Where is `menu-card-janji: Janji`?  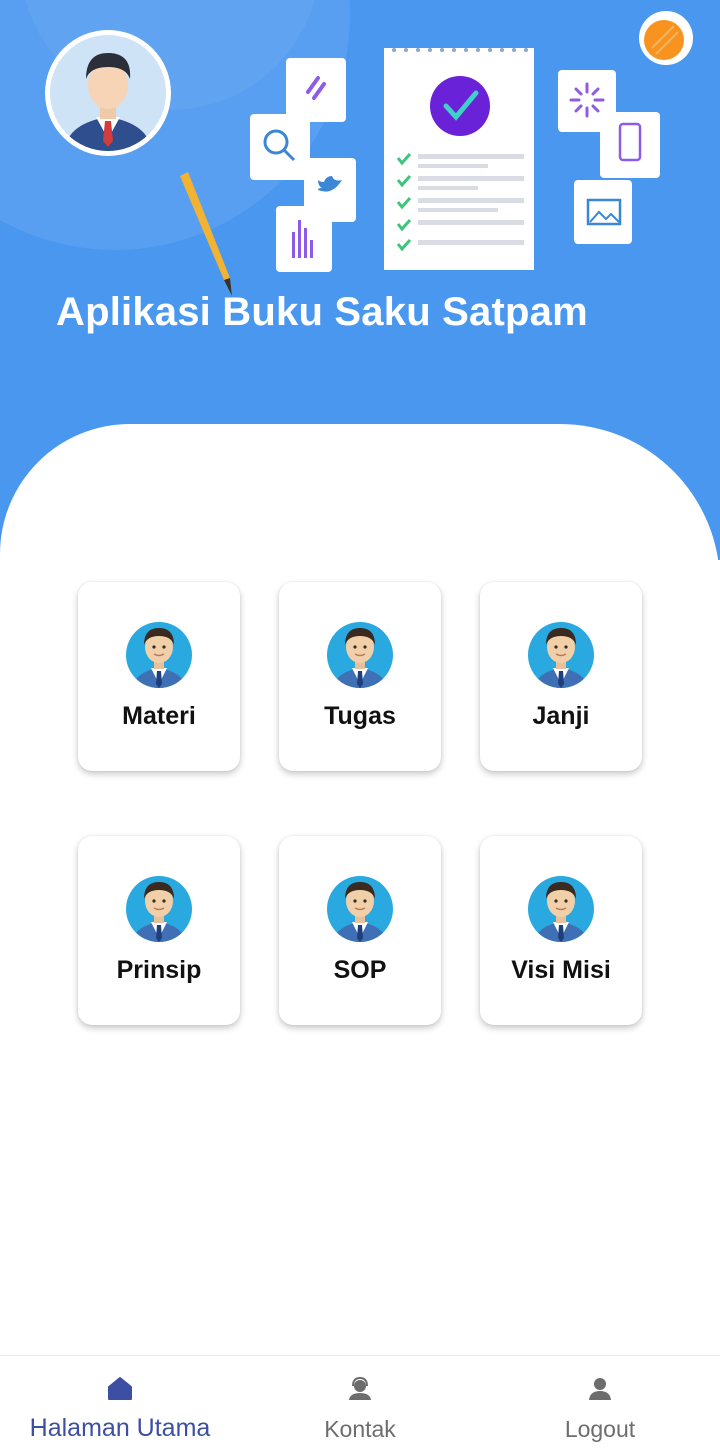 menu-card-janji: Janji is located at coordinates (561, 676).